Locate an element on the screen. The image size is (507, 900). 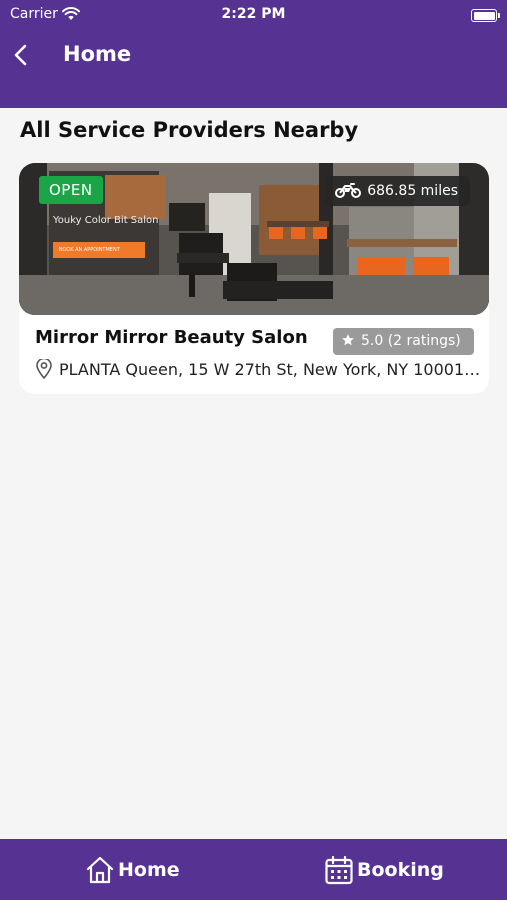
photo-cta-text: BOOK AN APPOINTMENT is located at coordinates (99, 250).